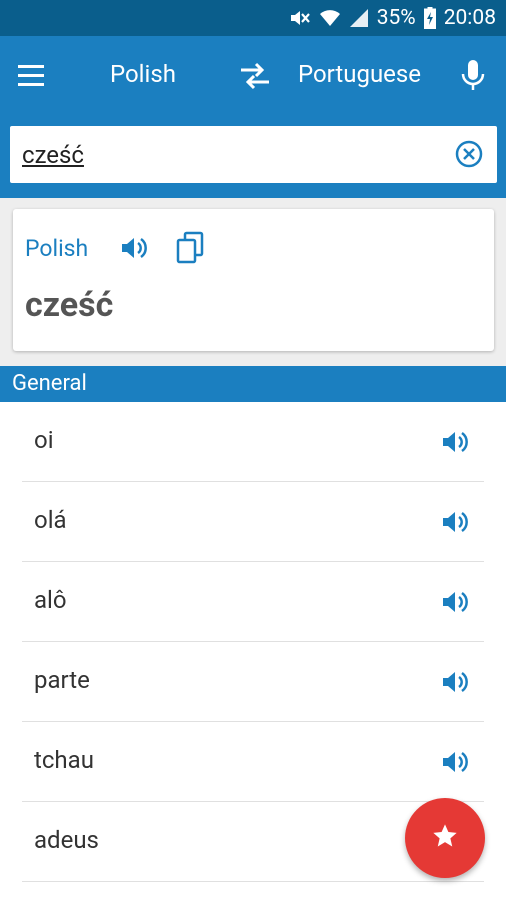 The width and height of the screenshot is (506, 900). I want to click on search-input: cześć, so click(253, 154).